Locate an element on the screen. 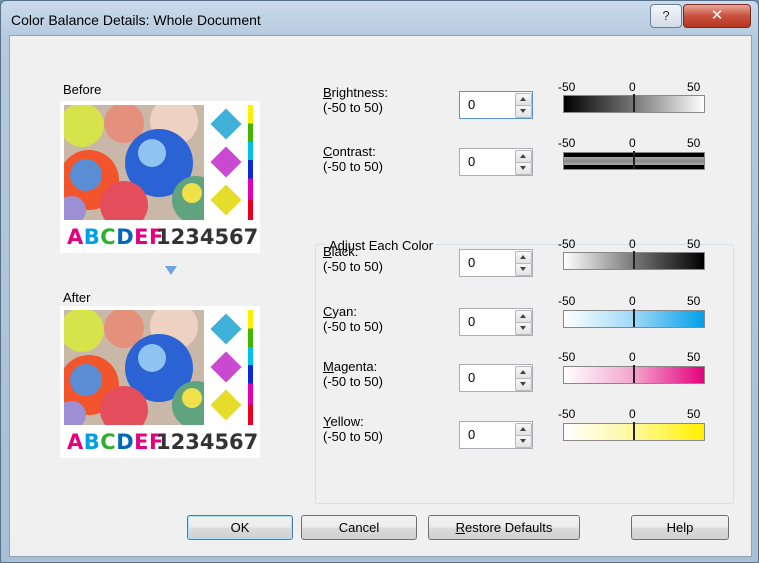 The height and width of the screenshot is (563, 759). after-label: After is located at coordinates (77, 297).